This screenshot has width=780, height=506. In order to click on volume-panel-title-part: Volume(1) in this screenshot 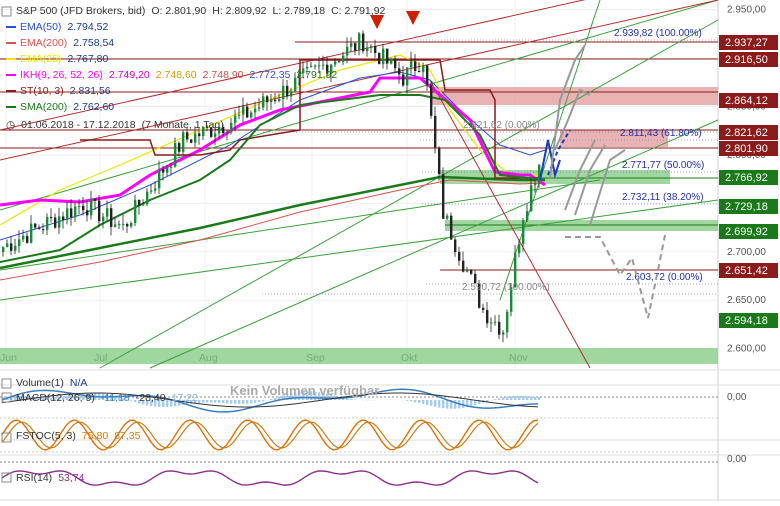, I will do `click(40, 383)`.